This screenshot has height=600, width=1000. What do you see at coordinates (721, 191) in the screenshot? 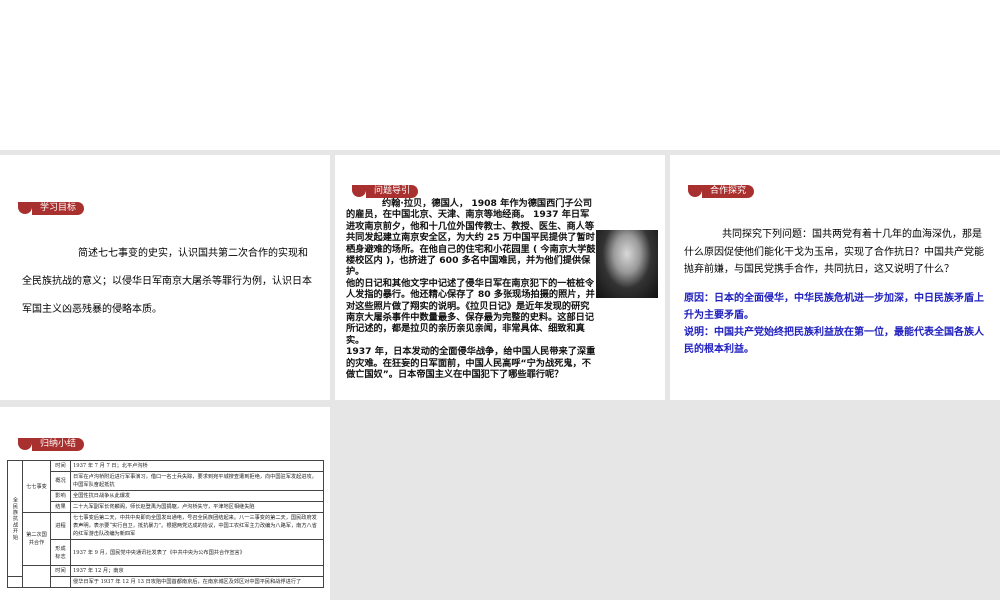
I see `section-tag-coop: 合作探究` at bounding box center [721, 191].